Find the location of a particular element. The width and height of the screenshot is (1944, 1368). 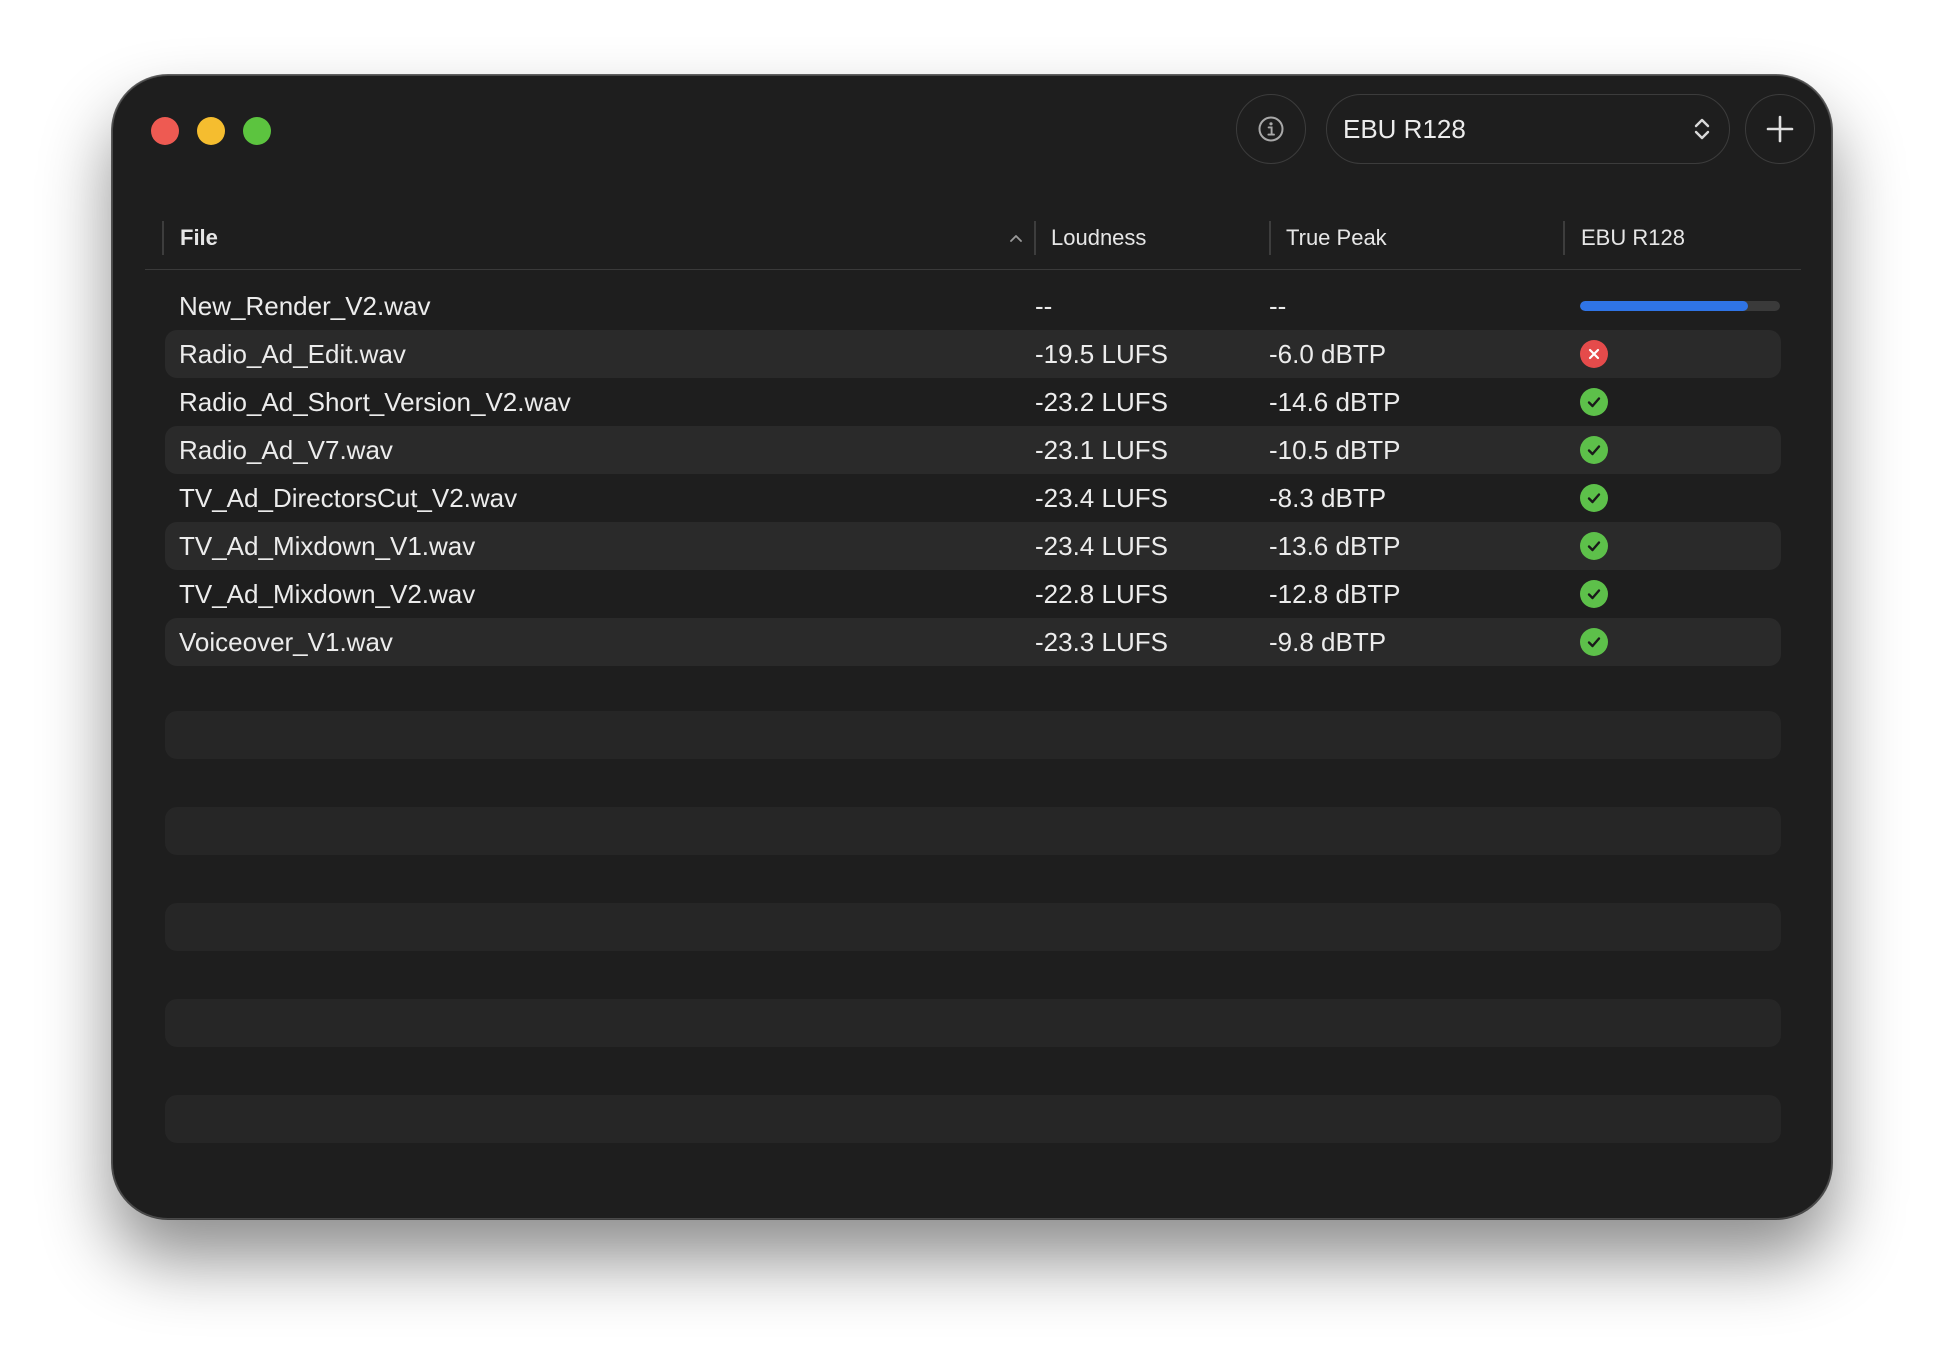

table-row: Voiceover_V1.wav -23.3 LUFS -9.8 dBTP is located at coordinates (973, 642).